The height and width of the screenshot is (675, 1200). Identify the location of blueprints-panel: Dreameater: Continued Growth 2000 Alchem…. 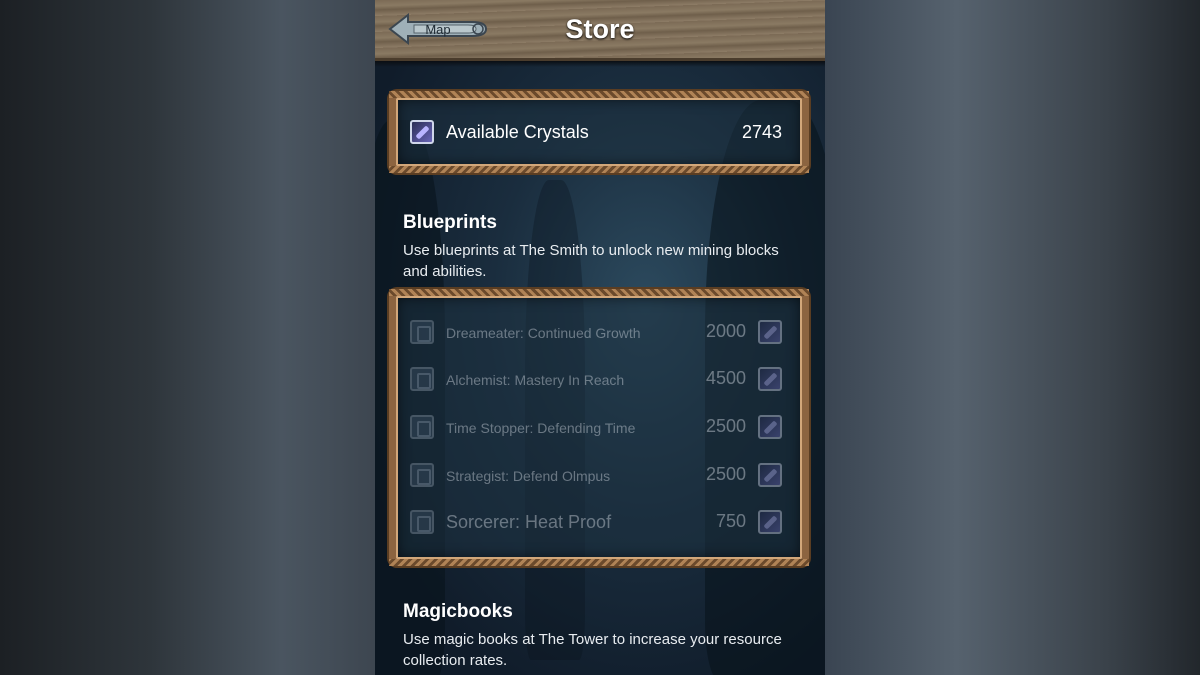
(599, 427).